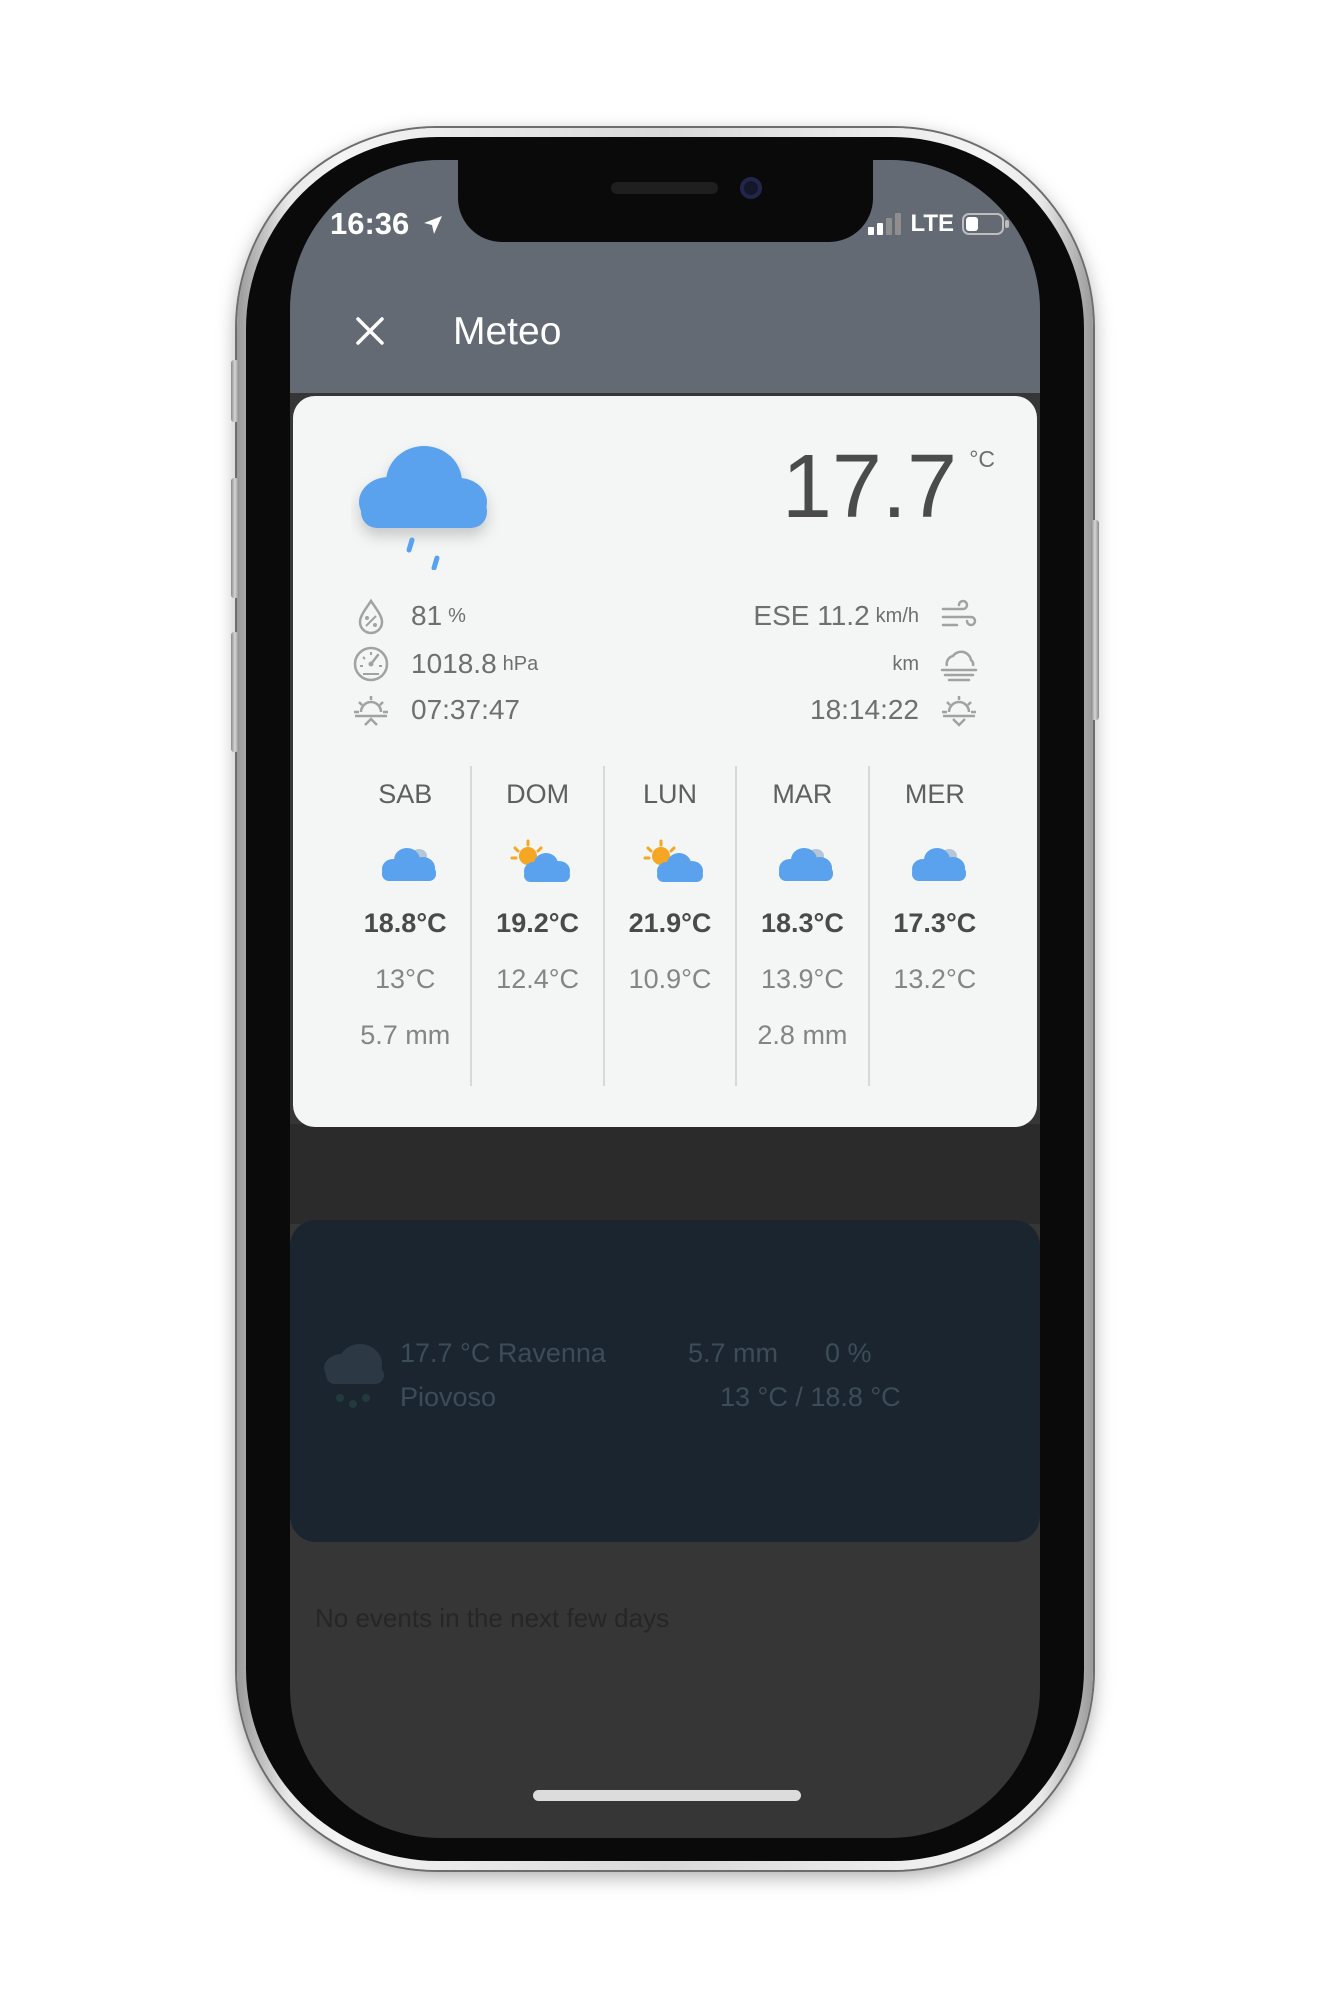 The height and width of the screenshot is (1999, 1333). What do you see at coordinates (507, 331) in the screenshot?
I see `page-title: Meteo` at bounding box center [507, 331].